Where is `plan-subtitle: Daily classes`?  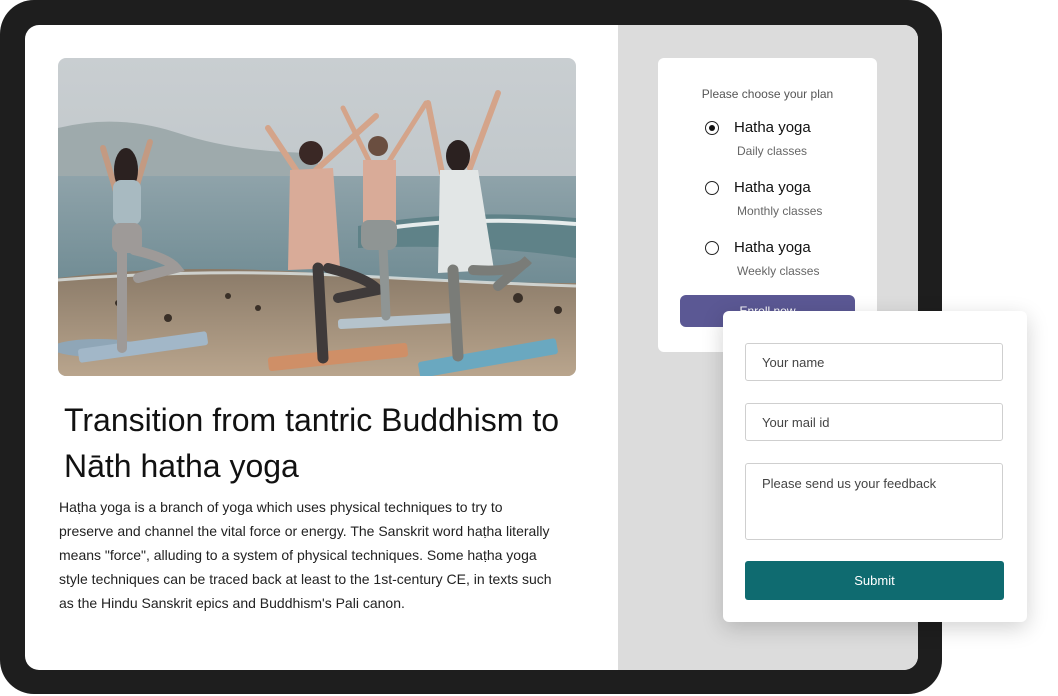 plan-subtitle: Daily classes is located at coordinates (772, 151).